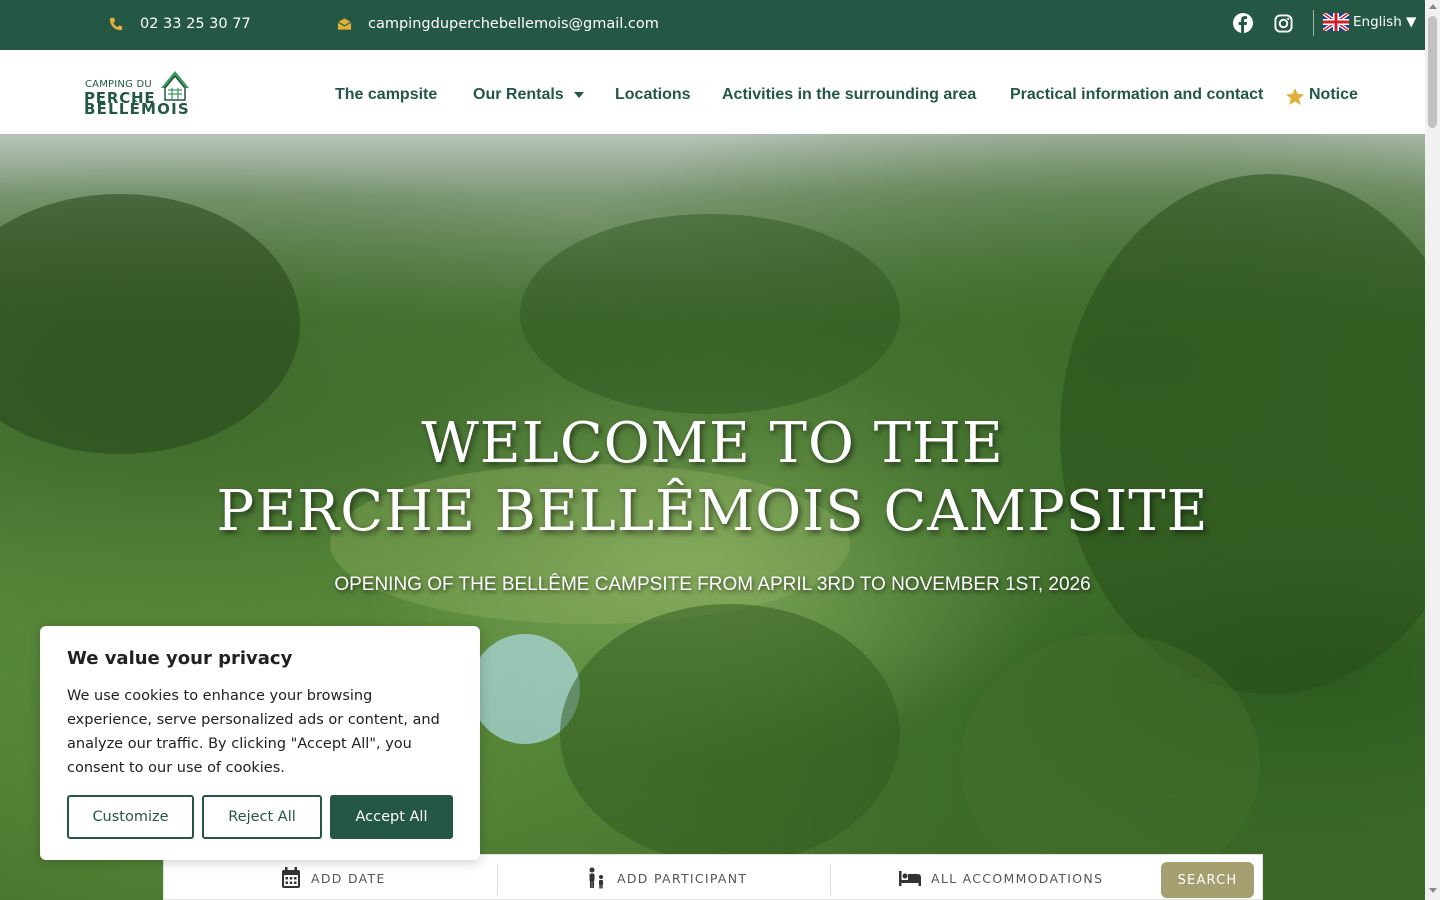 The image size is (1440, 900). I want to click on nav-the-campsite: The campsite, so click(386, 95).